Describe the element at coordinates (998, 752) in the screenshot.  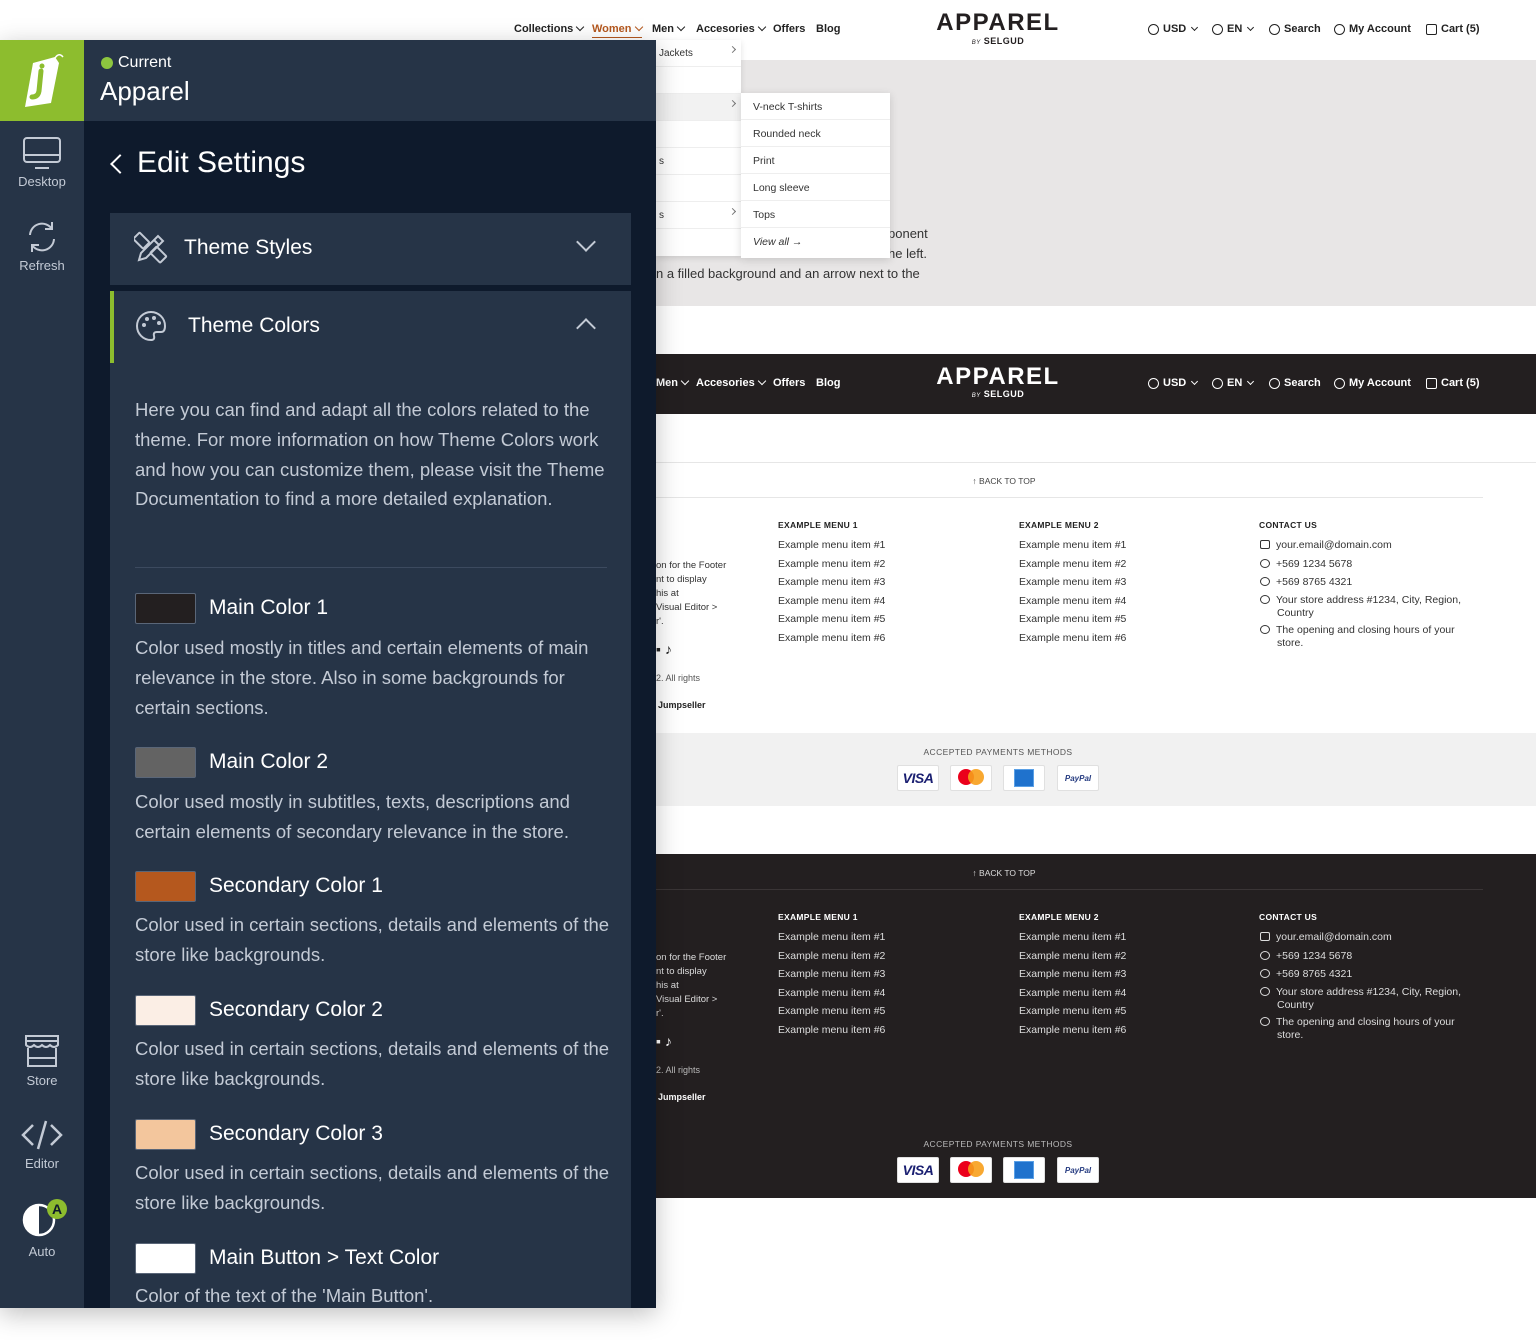
I see `payments-title: ACCEPTED PAYMENTS METHODS` at that location.